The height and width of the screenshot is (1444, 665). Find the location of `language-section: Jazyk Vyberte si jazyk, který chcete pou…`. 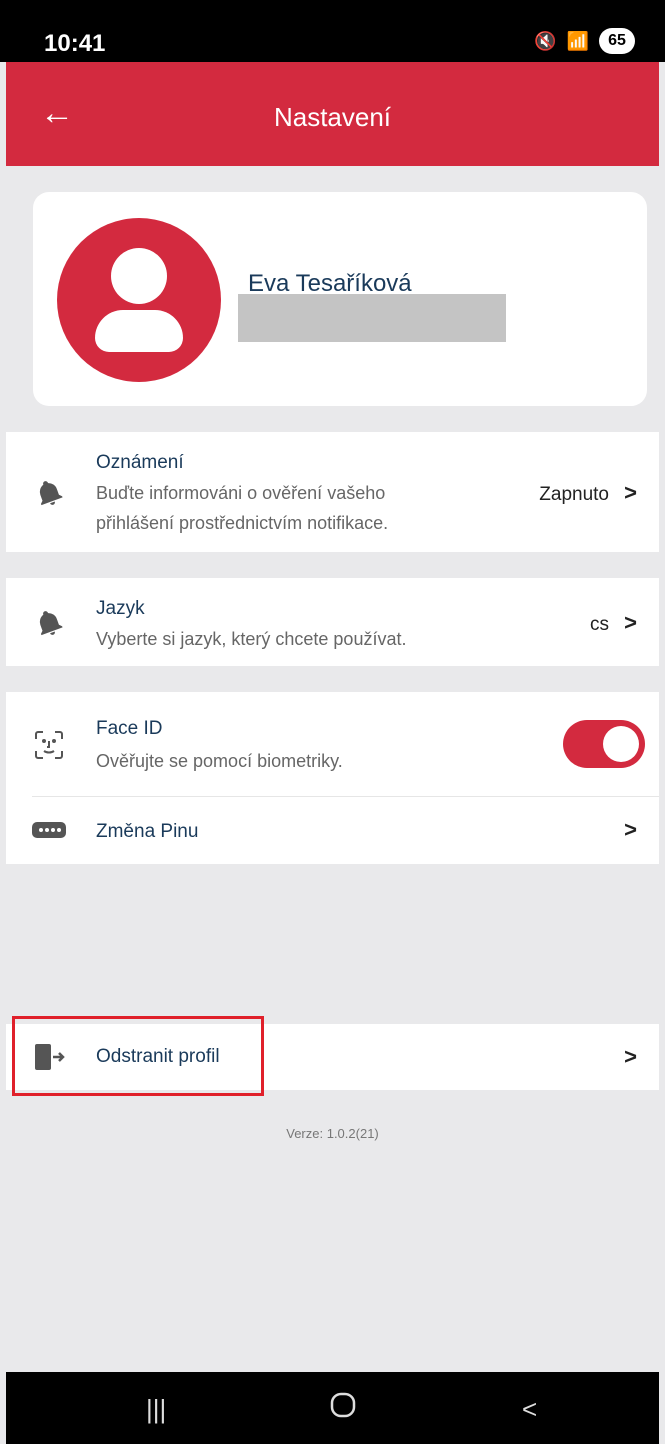

language-section: Jazyk Vyberte si jazyk, který chcete pou… is located at coordinates (332, 622).